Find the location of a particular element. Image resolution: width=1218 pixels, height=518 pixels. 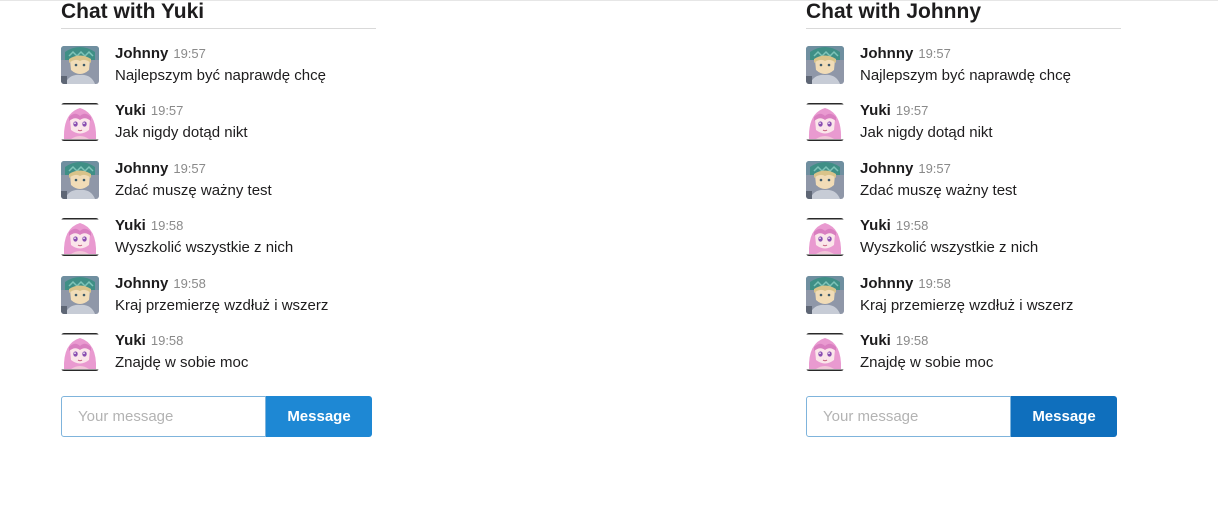

chat-title: Chat with Yuki is located at coordinates (218, 14).